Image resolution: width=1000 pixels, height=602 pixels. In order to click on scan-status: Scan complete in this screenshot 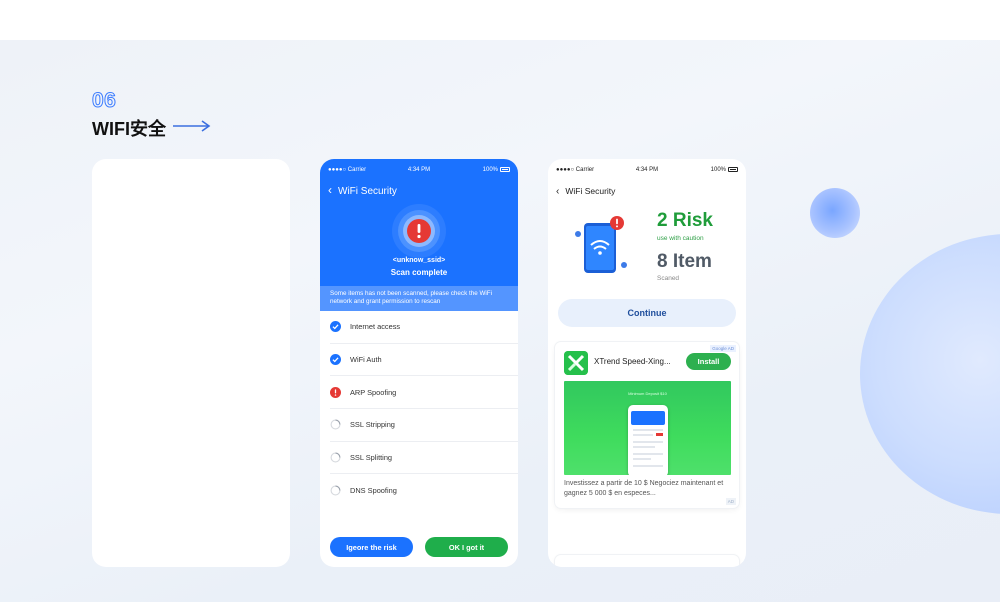, I will do `click(419, 272)`.